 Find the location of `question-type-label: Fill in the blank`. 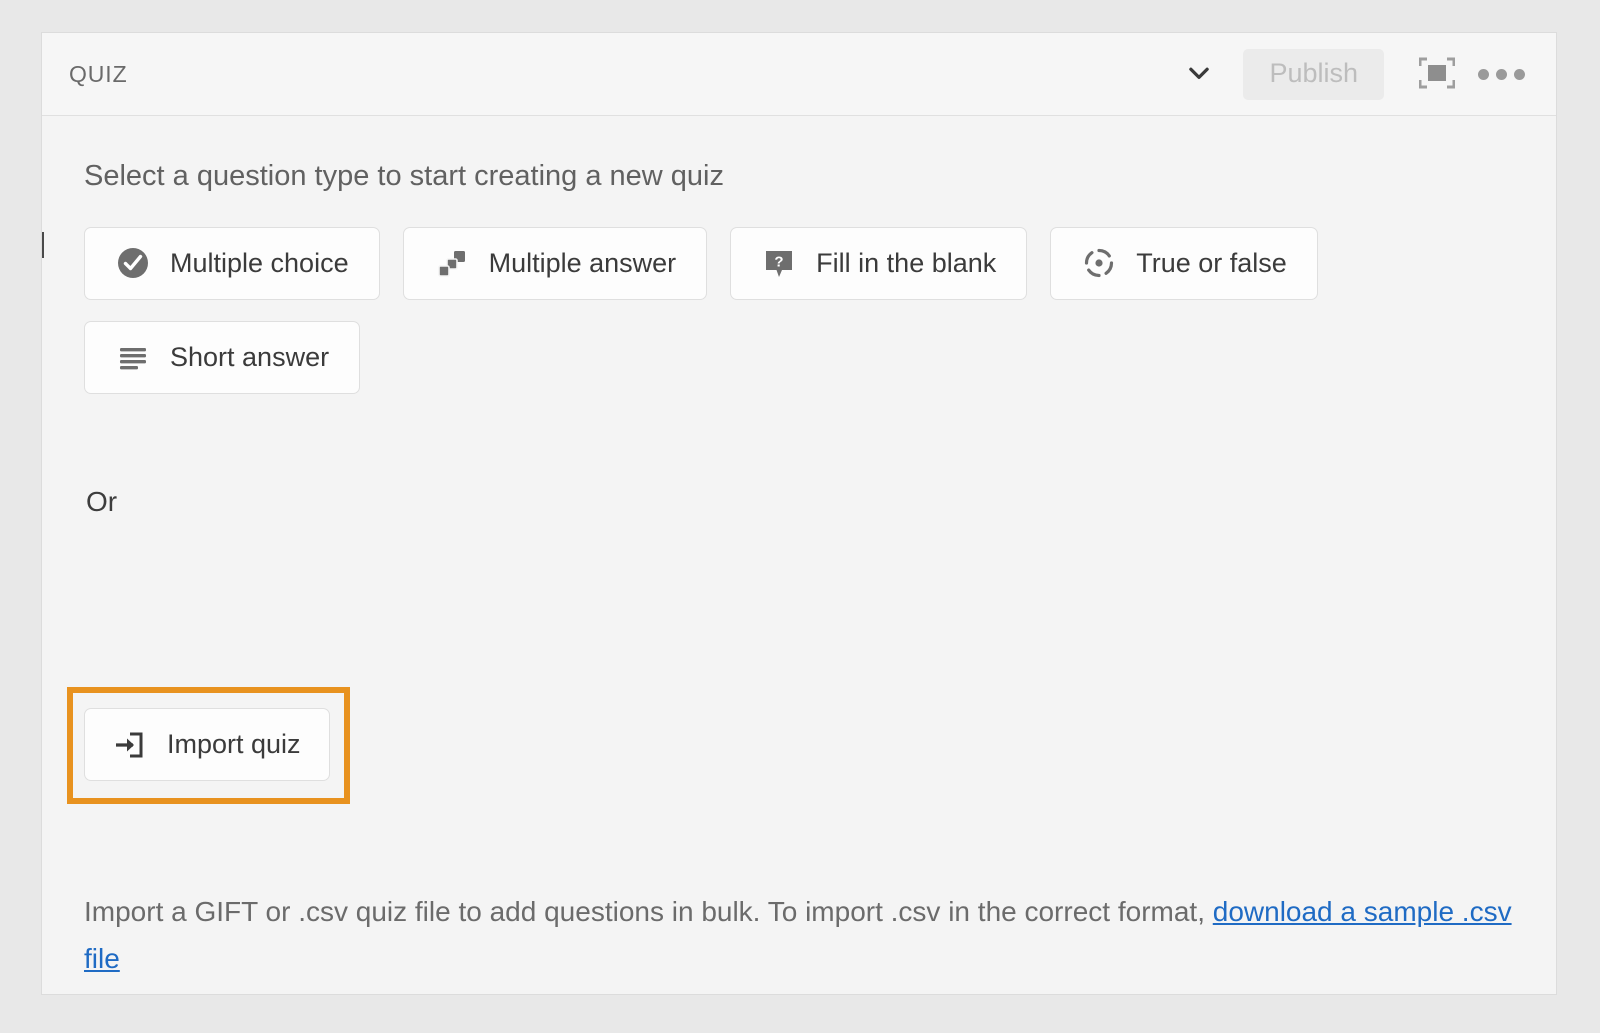

question-type-label: Fill in the blank is located at coordinates (906, 262).